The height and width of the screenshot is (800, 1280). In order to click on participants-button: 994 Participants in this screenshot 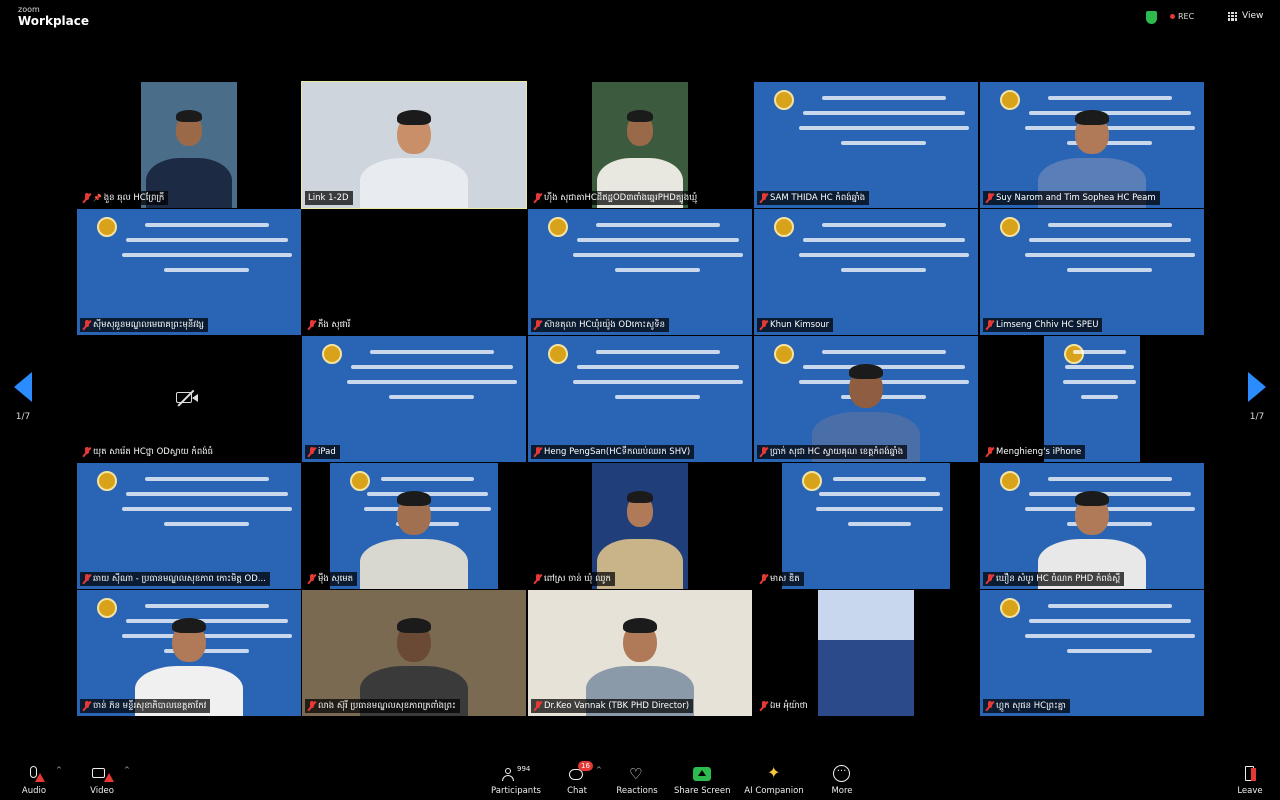, I will do `click(516, 780)`.